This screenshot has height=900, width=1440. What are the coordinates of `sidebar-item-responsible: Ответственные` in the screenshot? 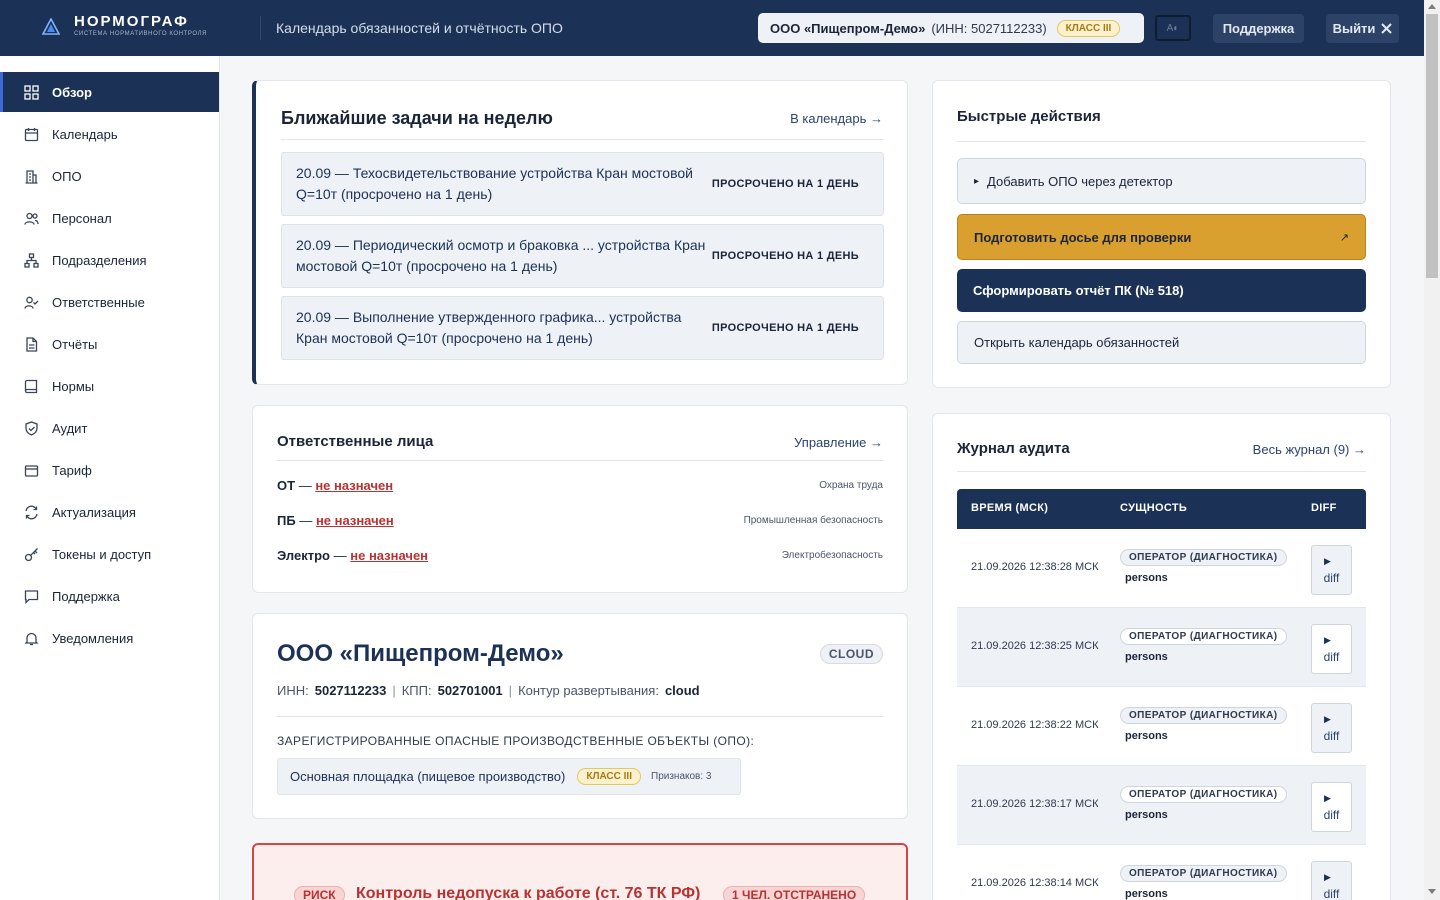 It's located at (109, 302).